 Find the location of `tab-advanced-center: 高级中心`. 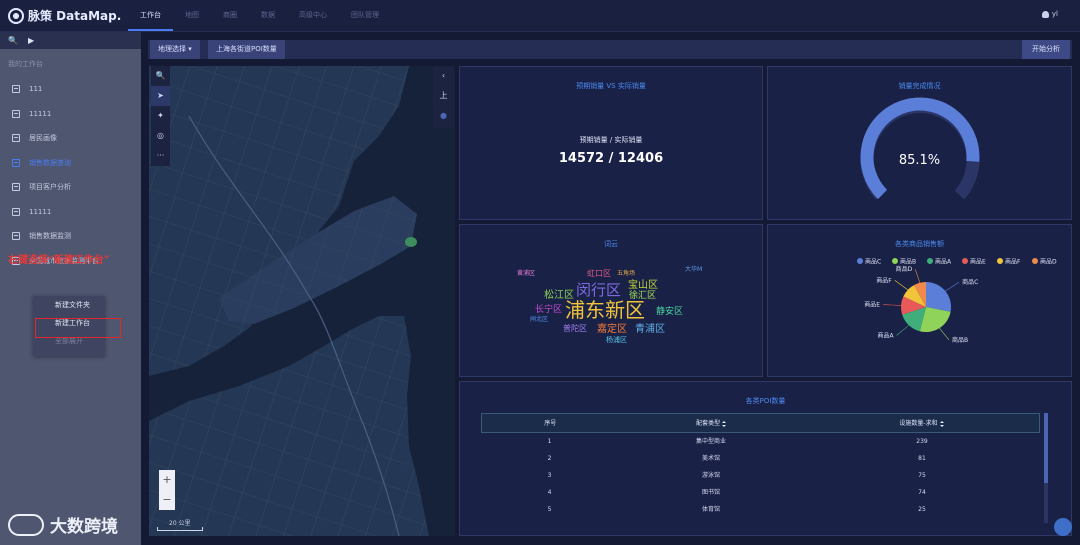

tab-advanced-center: 高级中心 is located at coordinates (313, 15).